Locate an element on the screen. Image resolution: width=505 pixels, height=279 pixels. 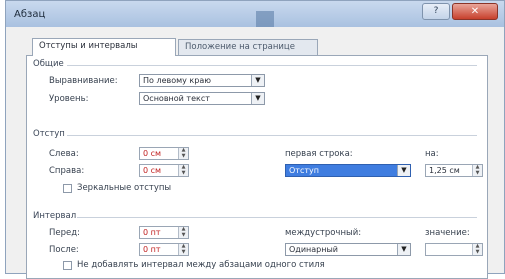
left-indent-value: 0 см is located at coordinates (152, 153).